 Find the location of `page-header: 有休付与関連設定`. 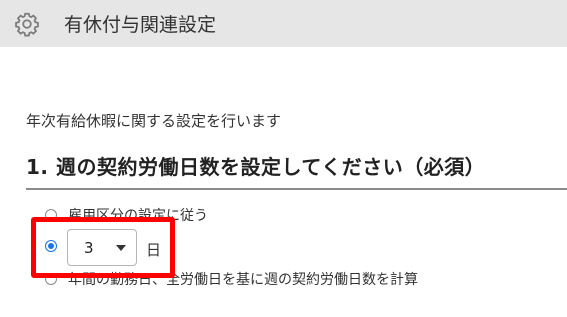

page-header: 有休付与関連設定 is located at coordinates (283, 23).